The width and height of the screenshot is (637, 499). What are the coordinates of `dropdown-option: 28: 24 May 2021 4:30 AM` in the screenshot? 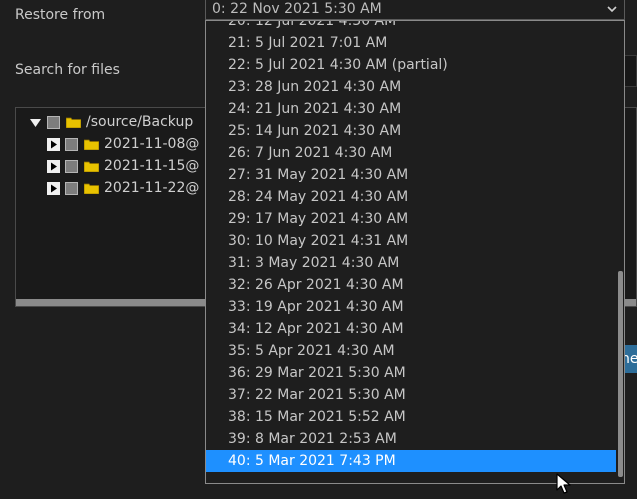 It's located at (411, 197).